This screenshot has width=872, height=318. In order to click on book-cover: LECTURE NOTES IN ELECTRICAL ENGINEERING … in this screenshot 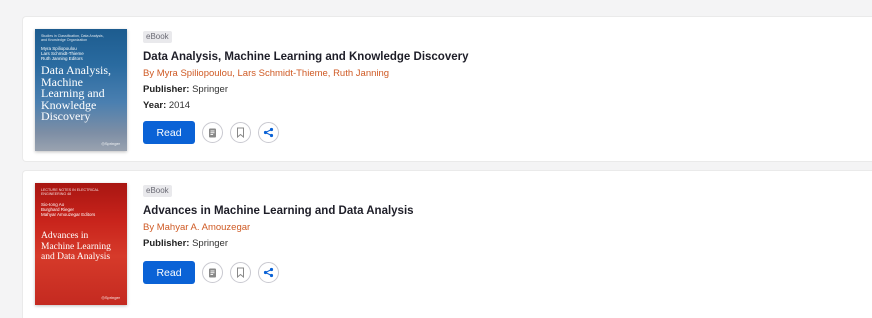, I will do `click(81, 244)`.